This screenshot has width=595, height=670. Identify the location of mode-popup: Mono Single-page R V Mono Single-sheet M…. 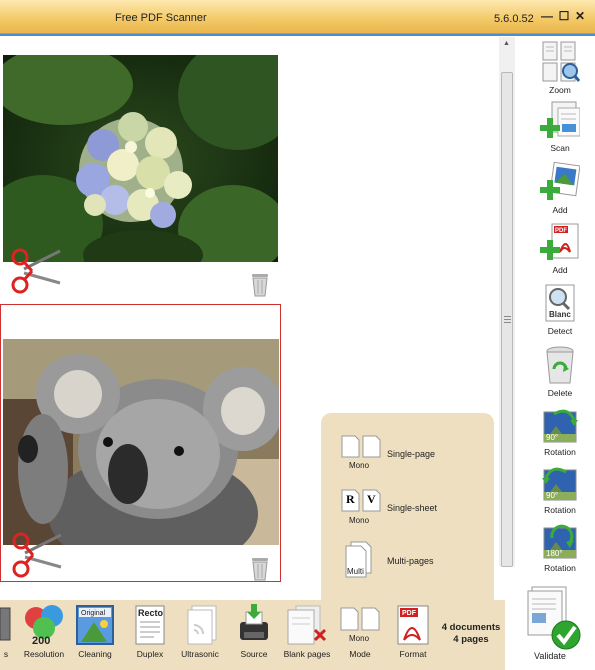
(407, 508).